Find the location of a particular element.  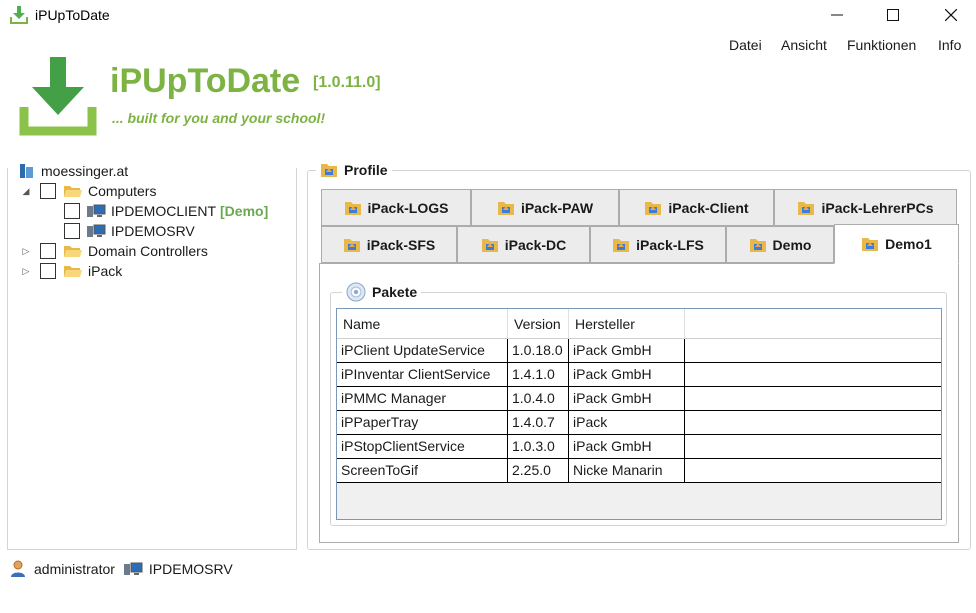

column-header-hersteller: Hersteller is located at coordinates (627, 324).